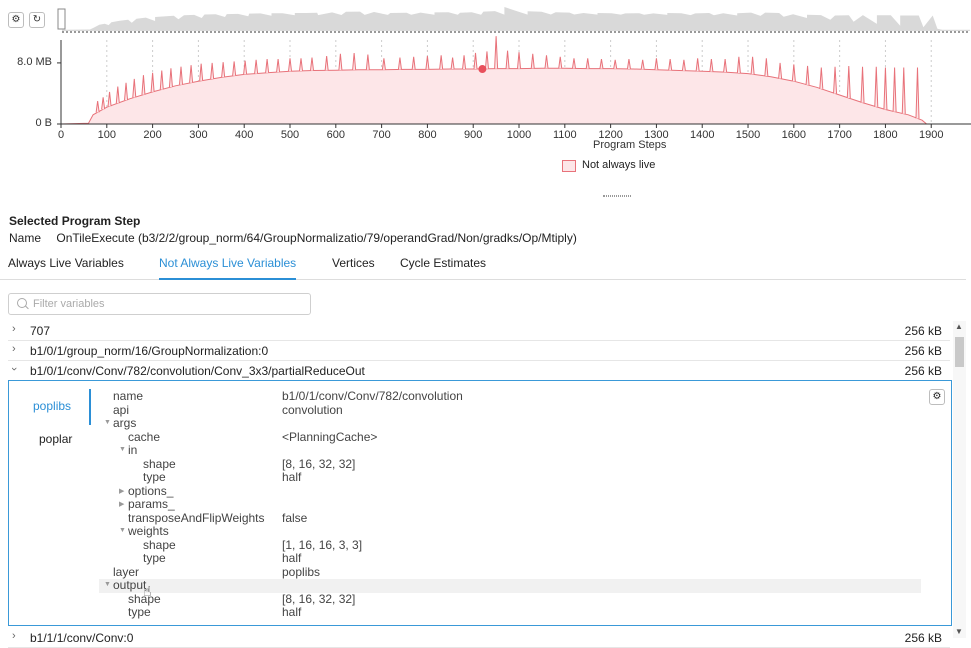  Describe the element at coordinates (37, 20) in the screenshot. I see `refresh-button: ↻` at that location.